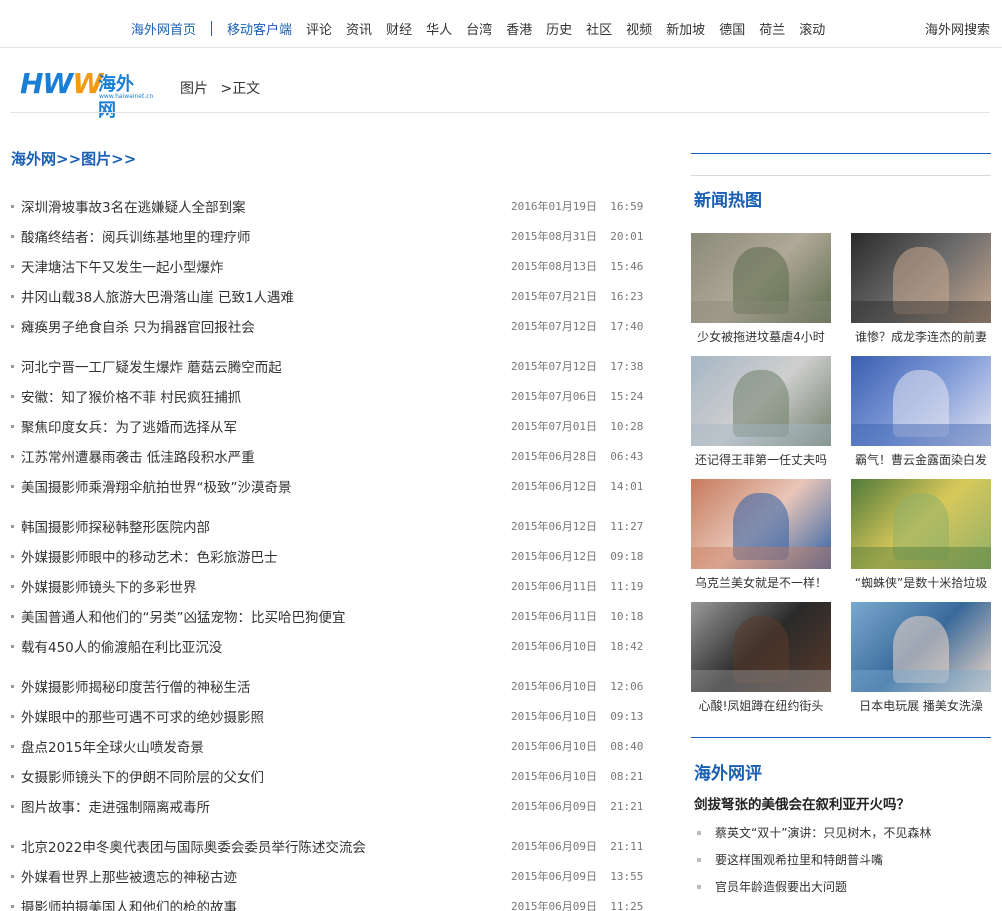  I want to click on nav-item-video: 视频, so click(639, 28).